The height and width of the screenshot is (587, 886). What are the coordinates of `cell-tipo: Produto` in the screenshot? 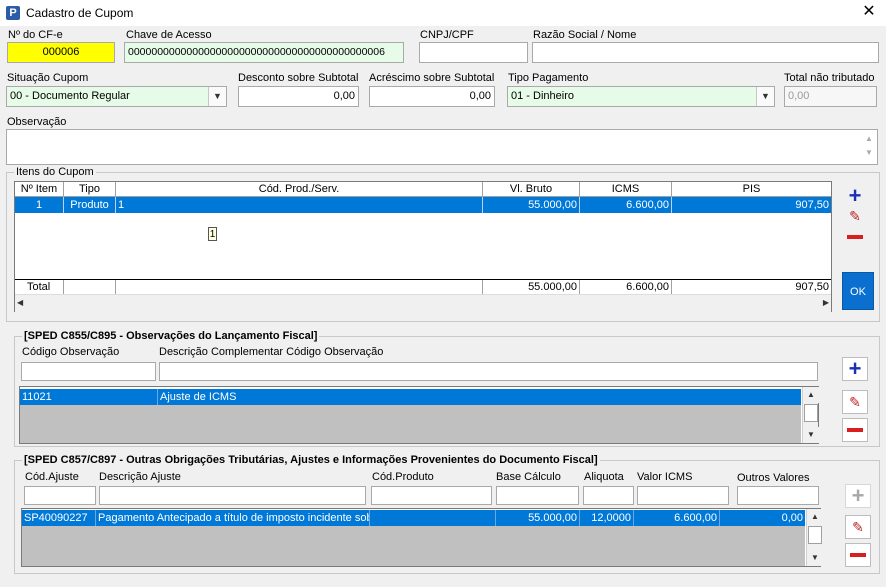 It's located at (90, 205).